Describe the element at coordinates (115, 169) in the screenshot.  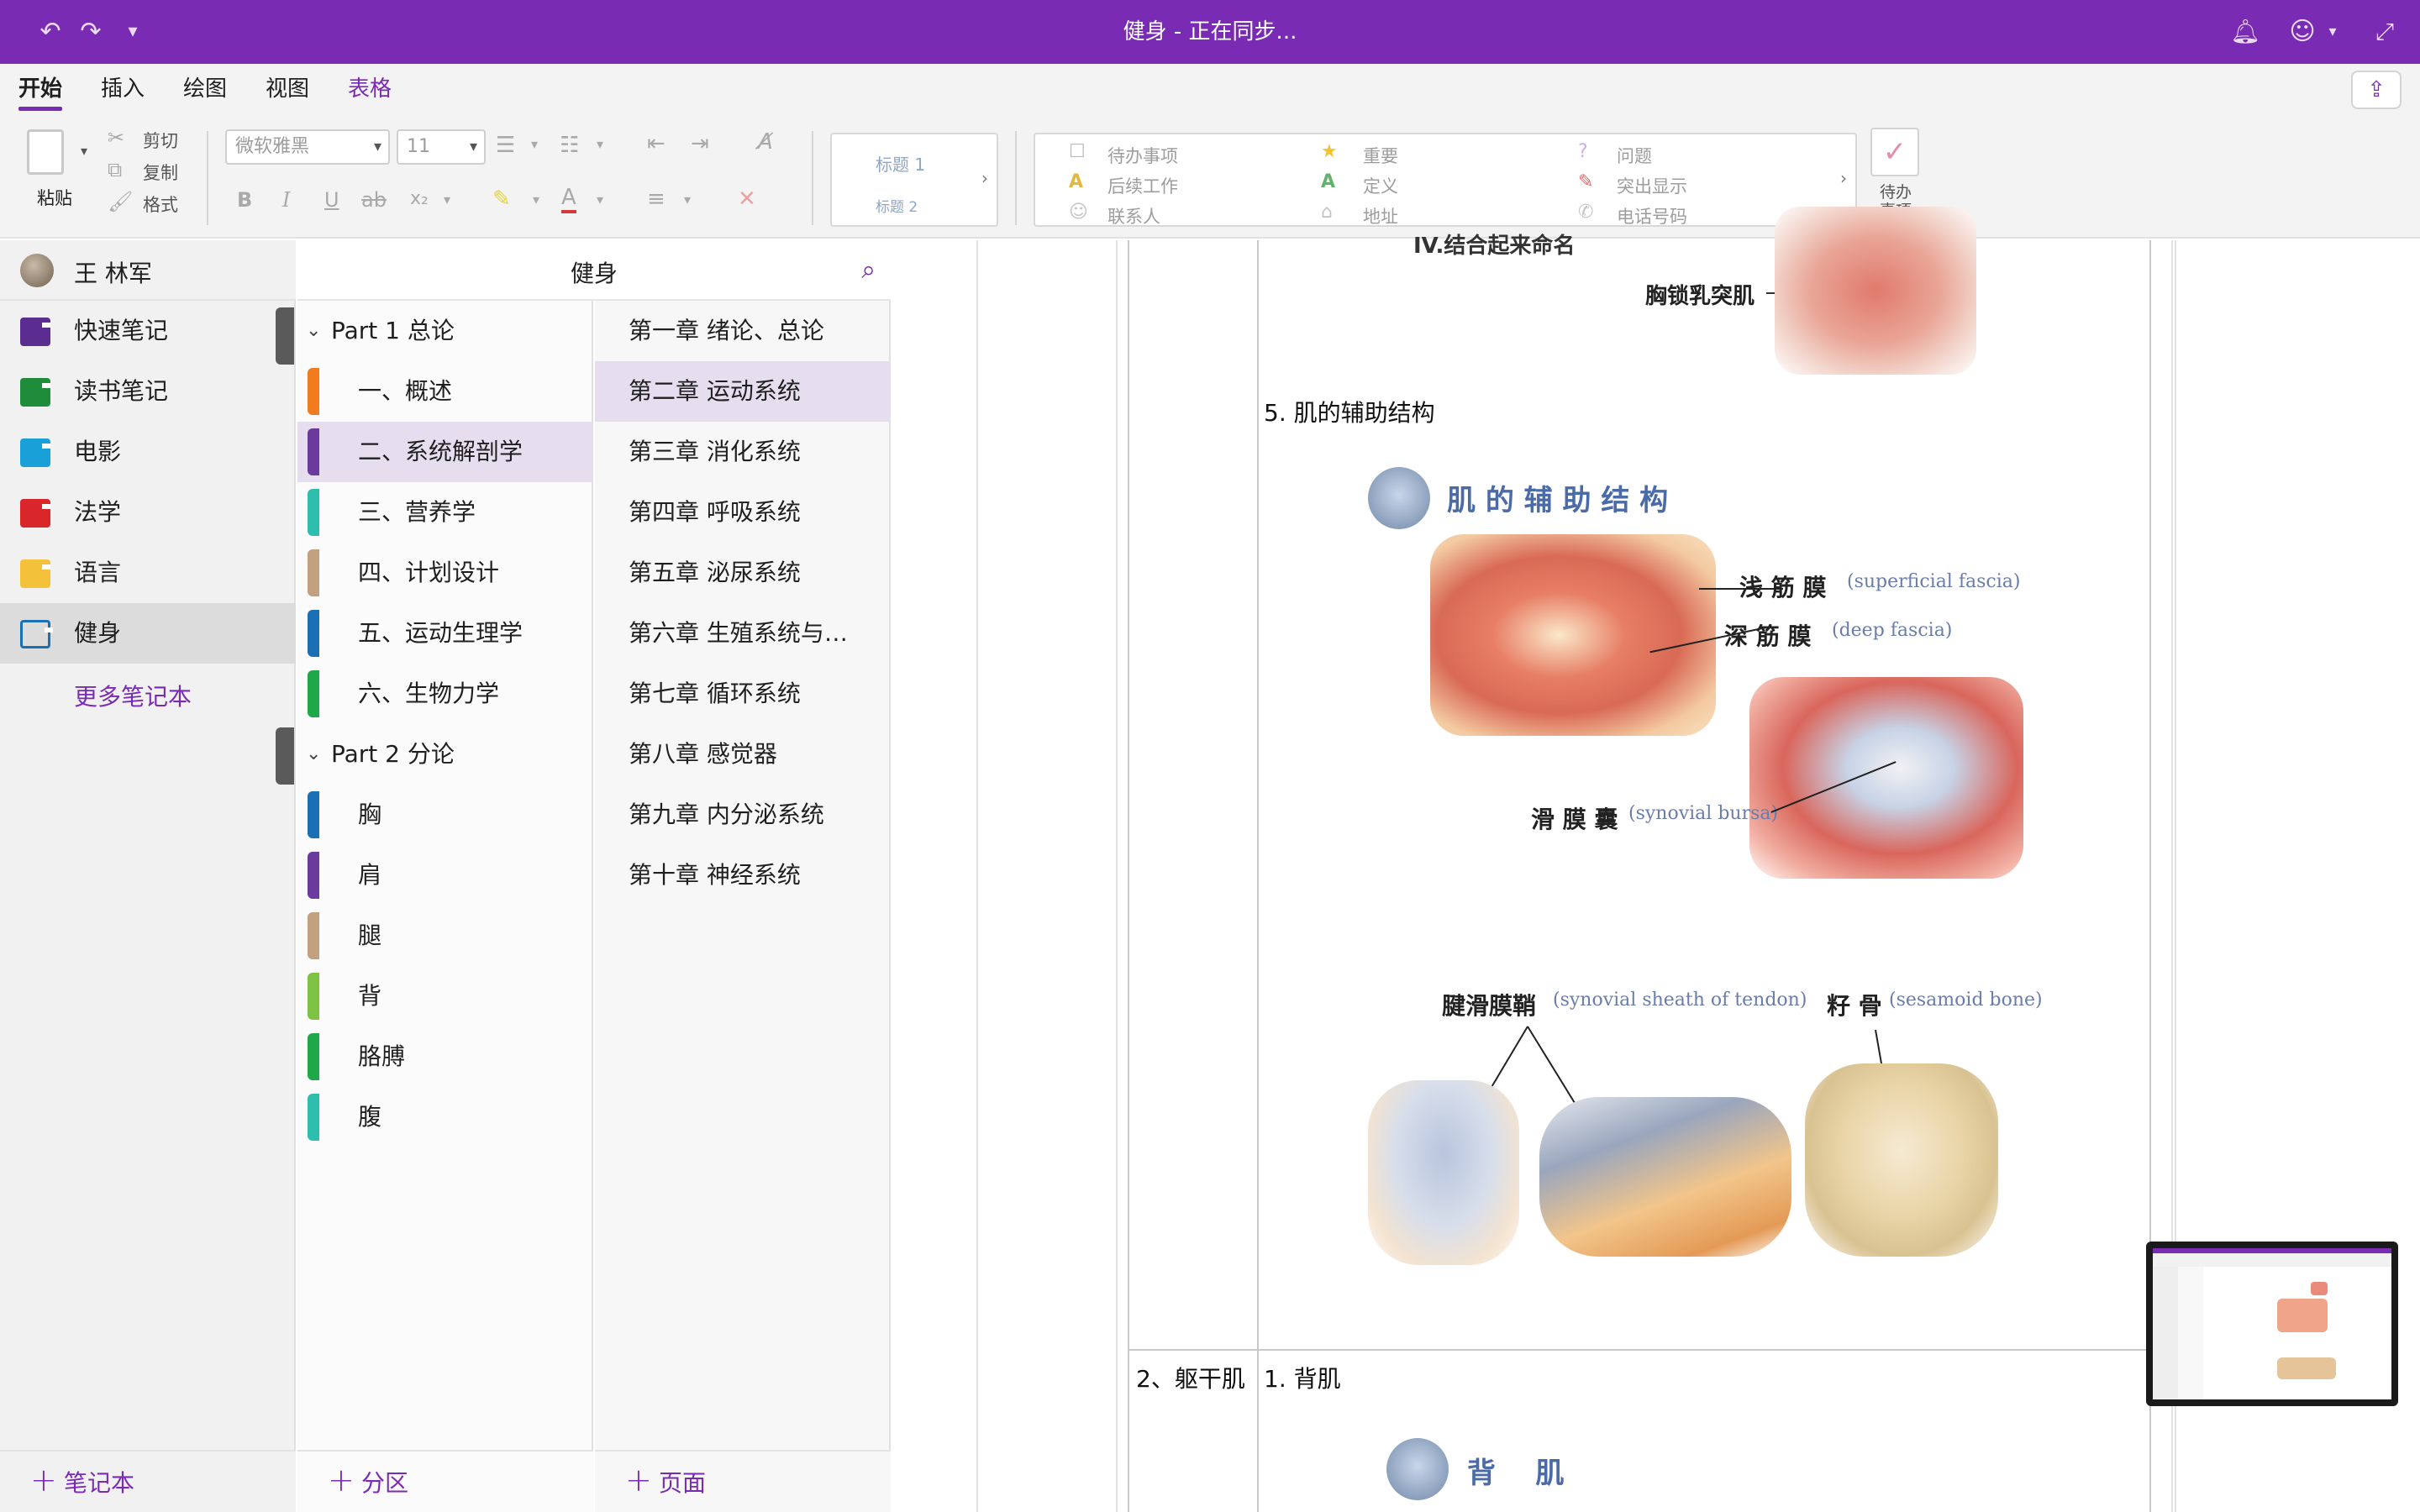
I see `copy-icon: ⧉` at that location.